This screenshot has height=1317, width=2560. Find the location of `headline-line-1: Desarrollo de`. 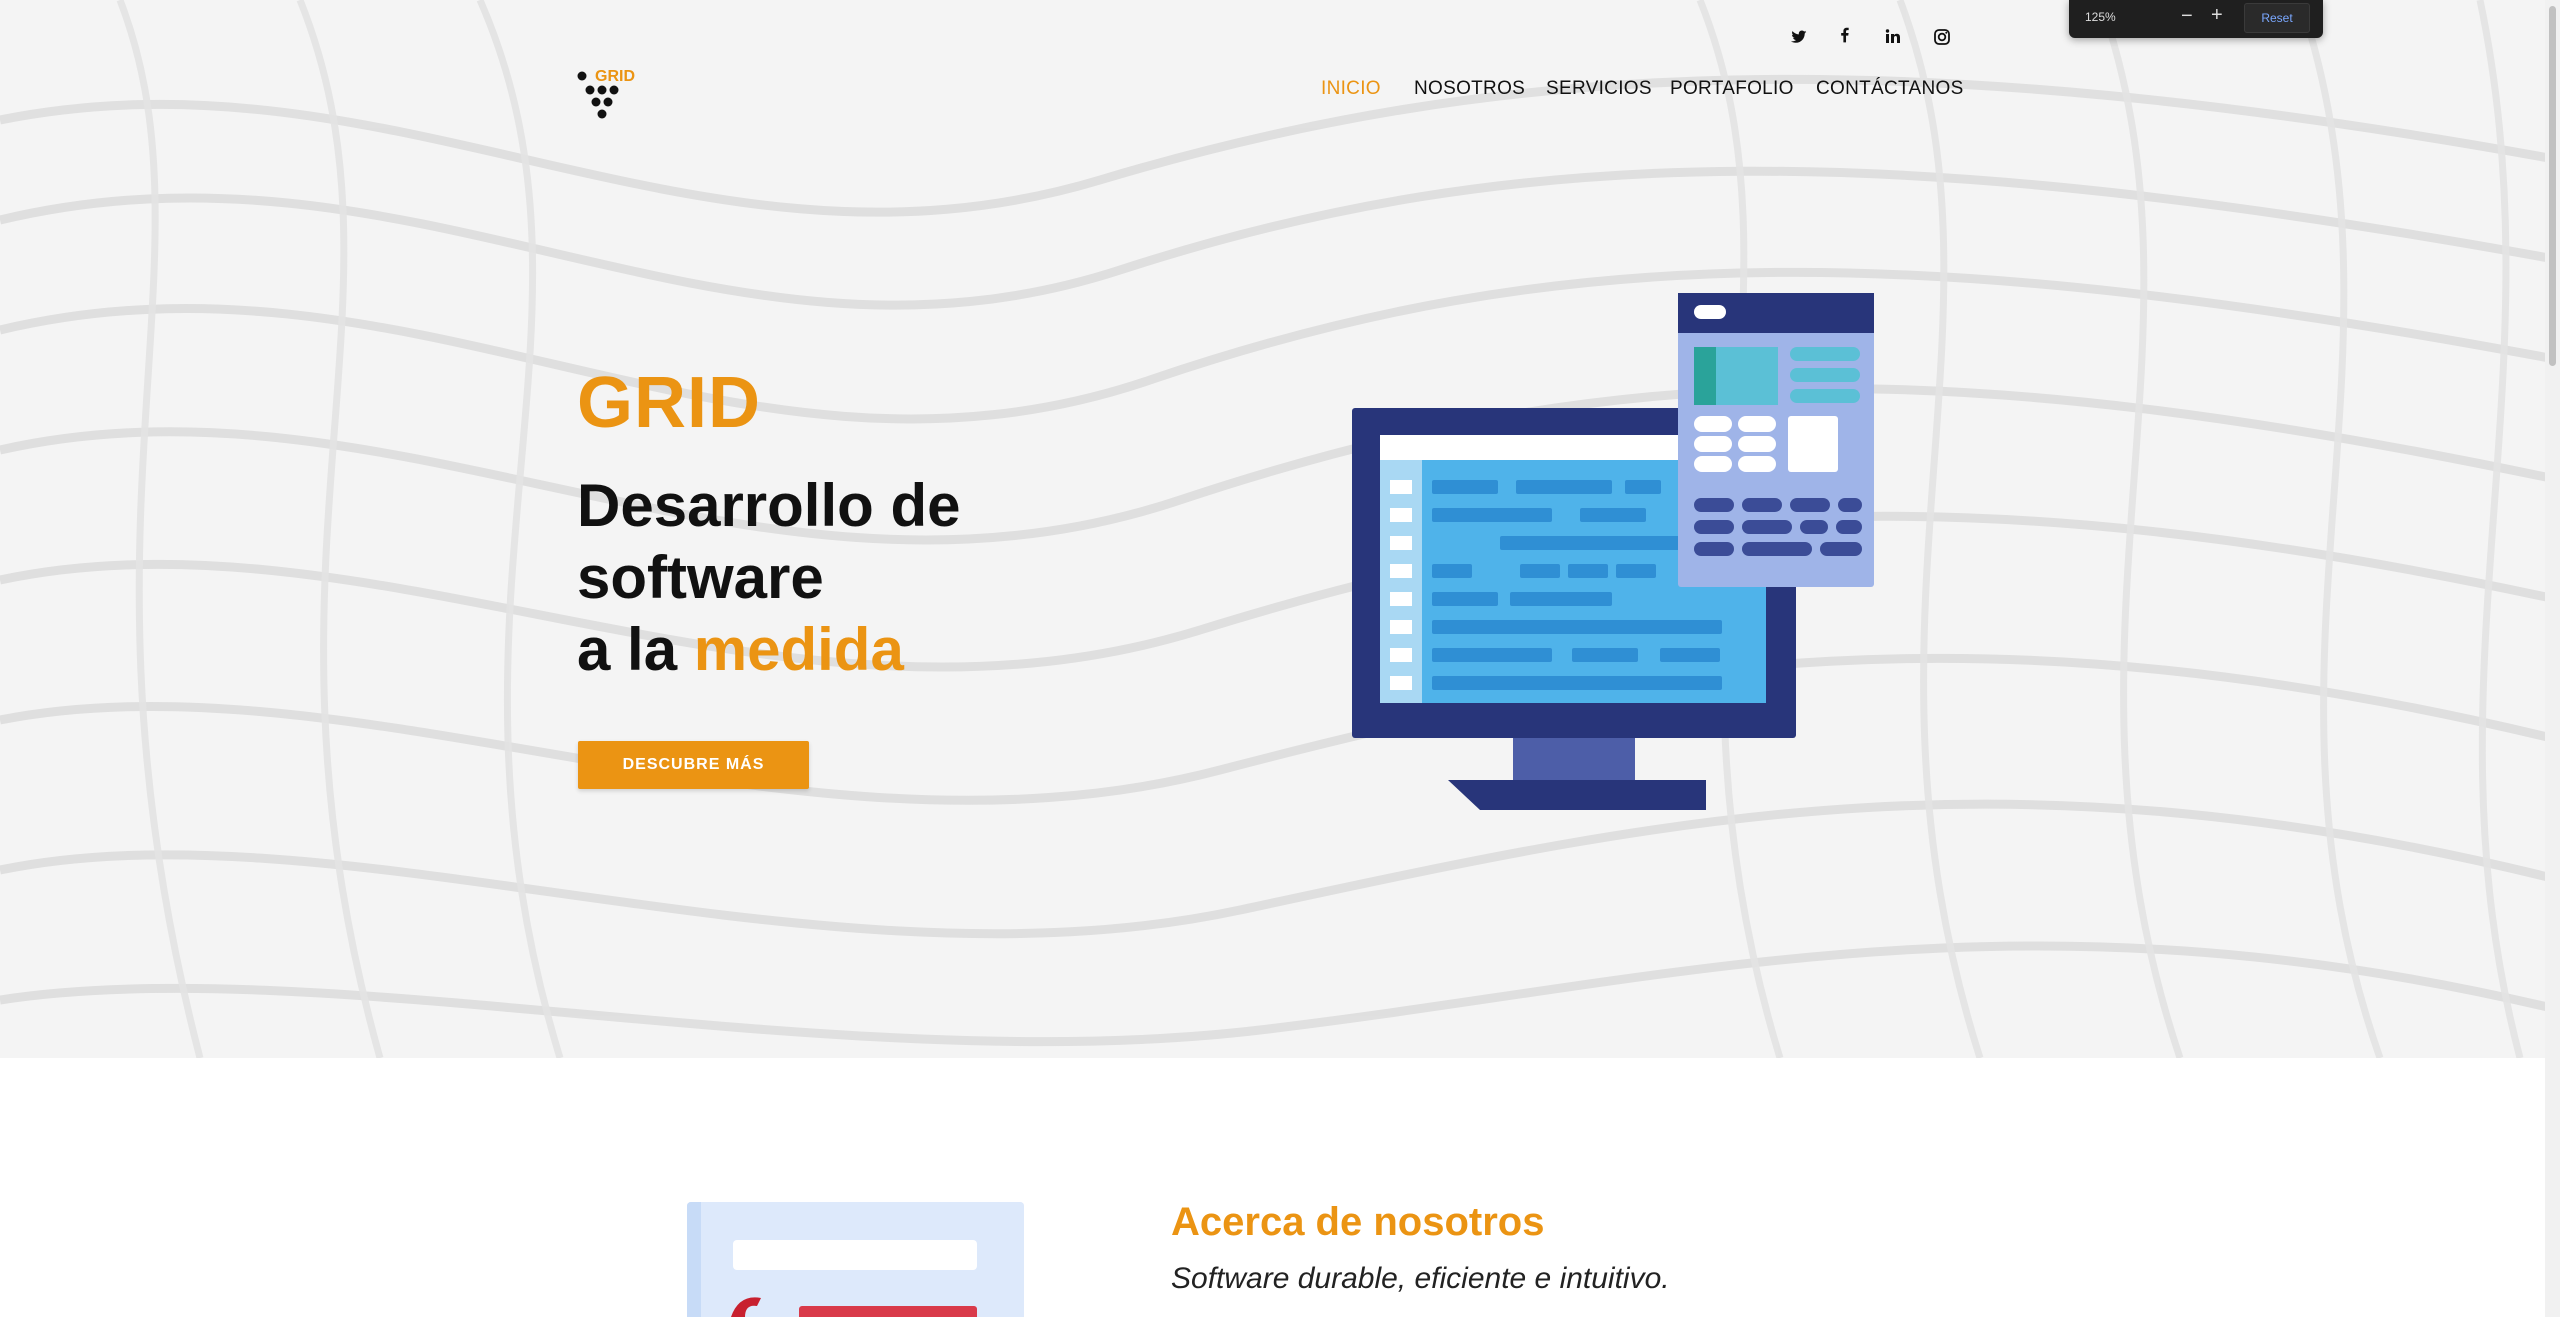

headline-line-1: Desarrollo de is located at coordinates (769, 505).